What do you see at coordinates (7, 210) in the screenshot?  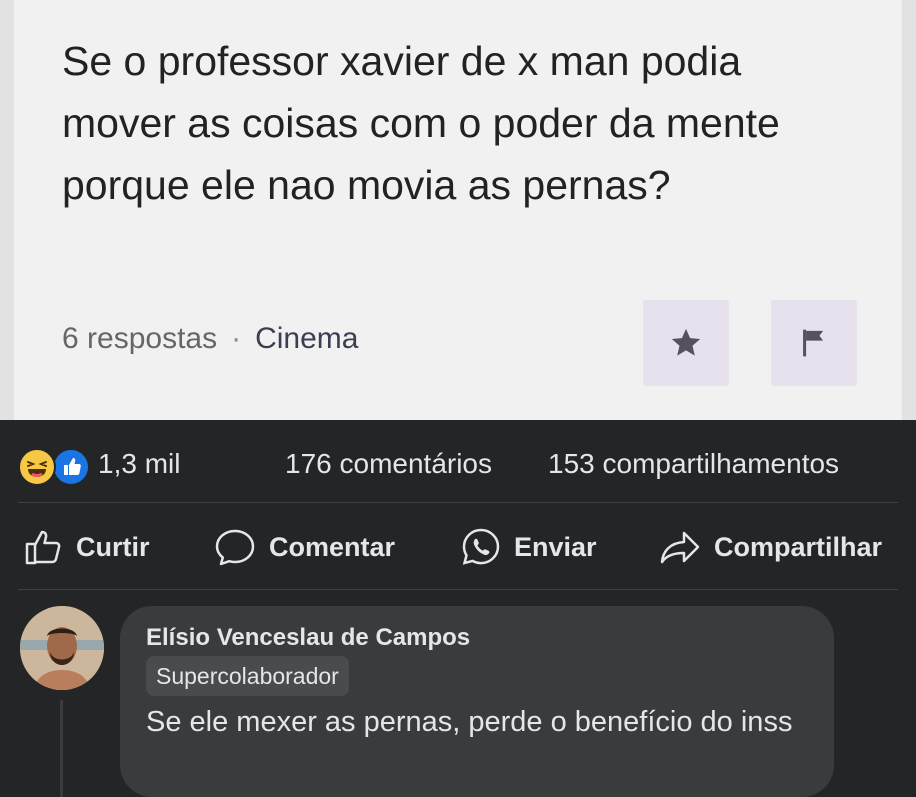 I see `card-edge-left` at bounding box center [7, 210].